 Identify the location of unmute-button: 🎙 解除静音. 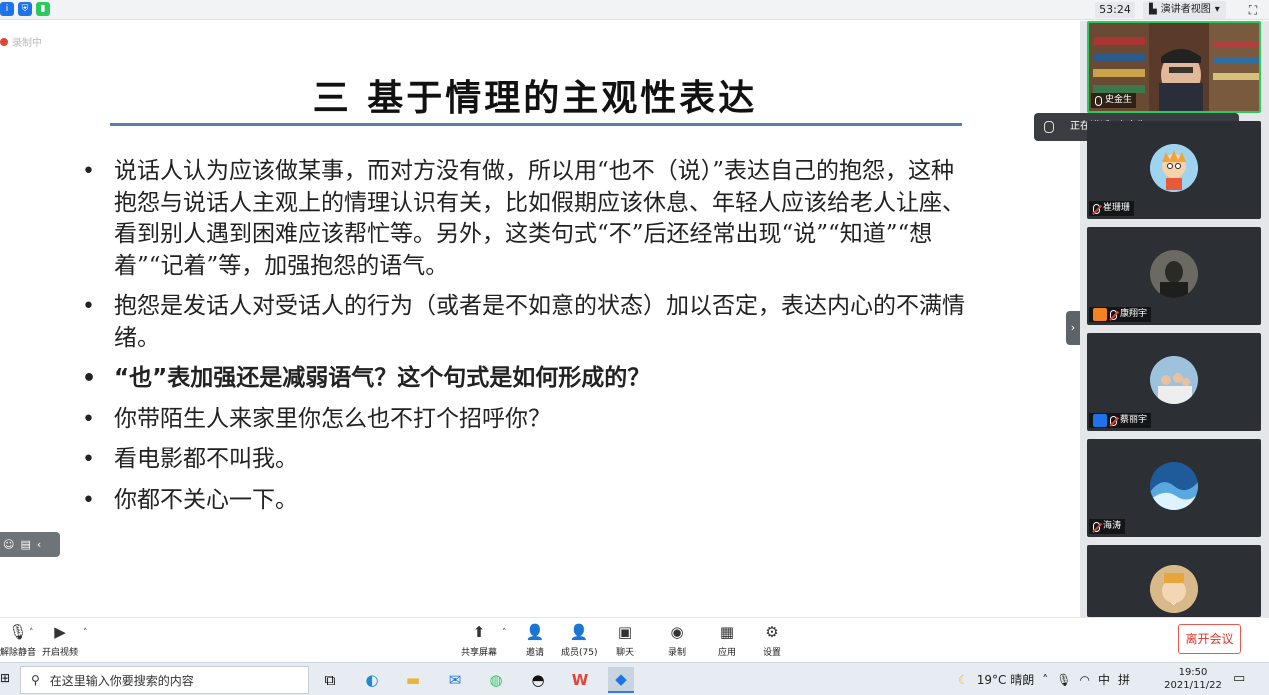
(18, 639).